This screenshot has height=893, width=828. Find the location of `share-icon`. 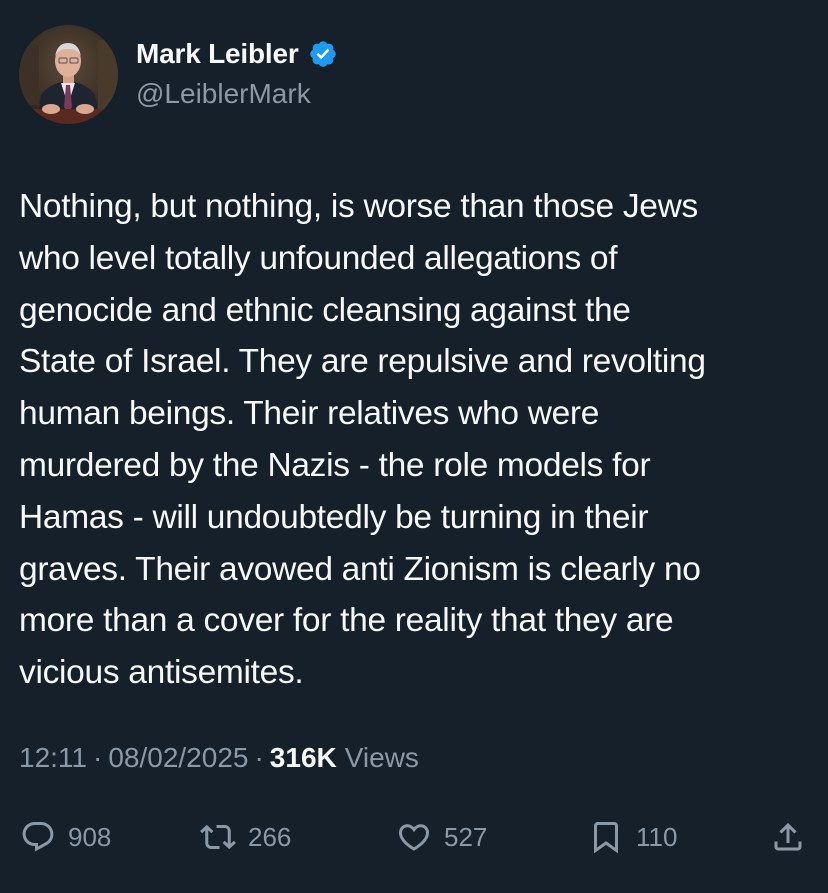

share-icon is located at coordinates (788, 837).